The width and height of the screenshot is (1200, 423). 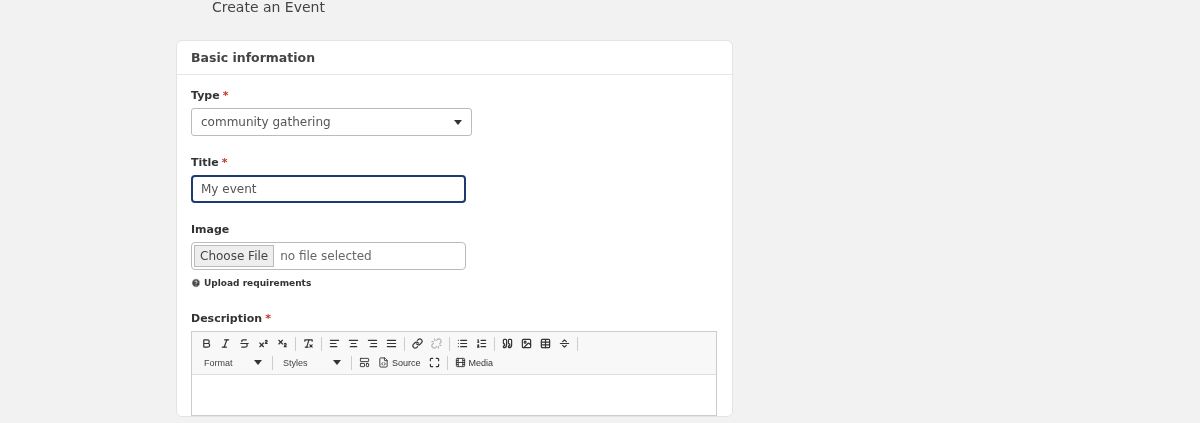 I want to click on format-dropdown: Format, so click(x=233, y=362).